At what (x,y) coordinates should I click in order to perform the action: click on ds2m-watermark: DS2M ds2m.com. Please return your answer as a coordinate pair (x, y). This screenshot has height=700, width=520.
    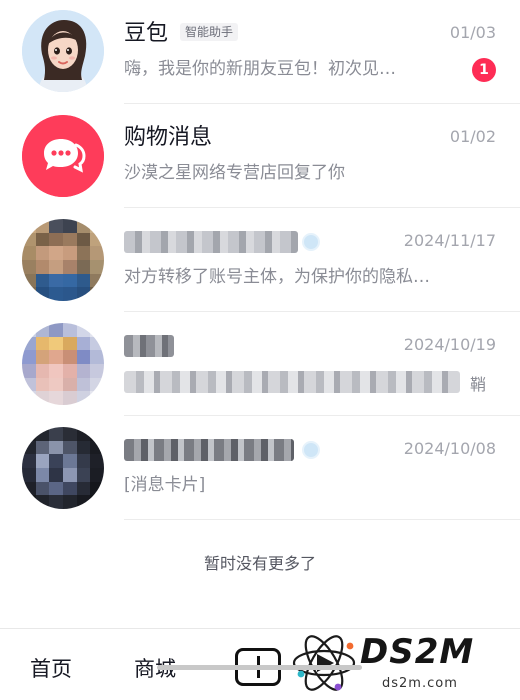
    Looking at the image, I should click on (402, 663).